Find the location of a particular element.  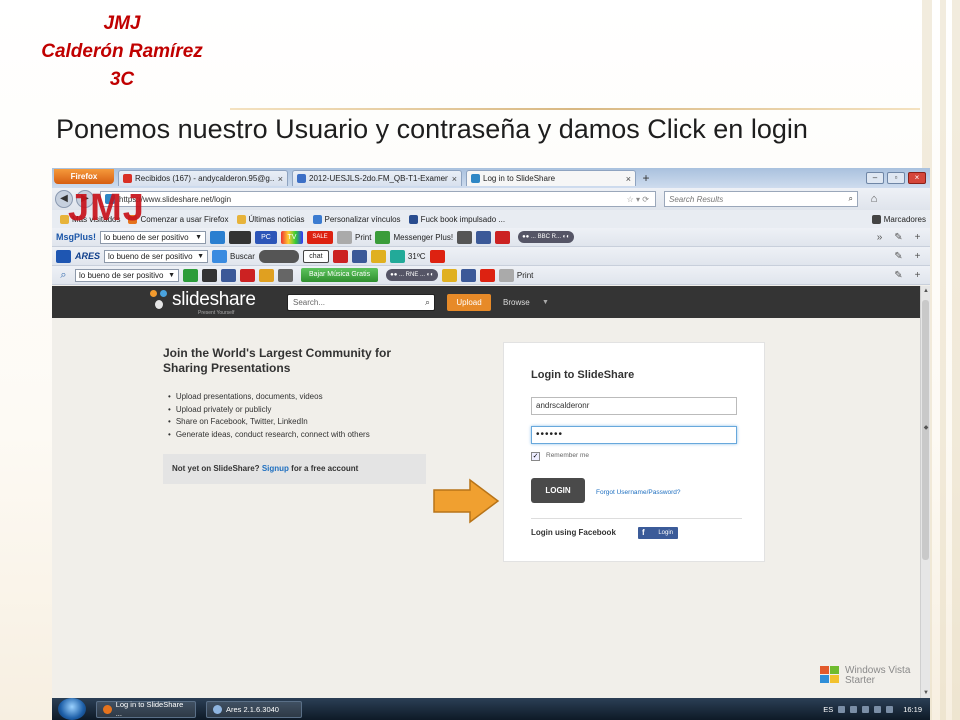

username-field: andrscalderonr is located at coordinates (634, 406).